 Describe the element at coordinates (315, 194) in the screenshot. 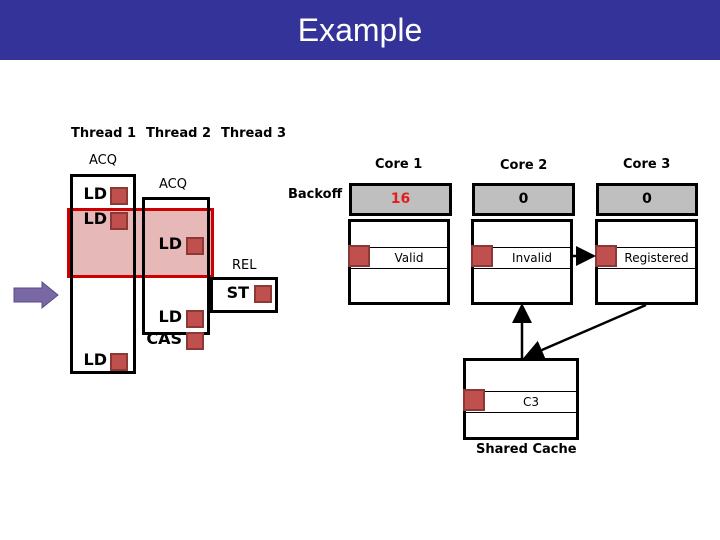

I see `backoff-label: Backoff` at that location.